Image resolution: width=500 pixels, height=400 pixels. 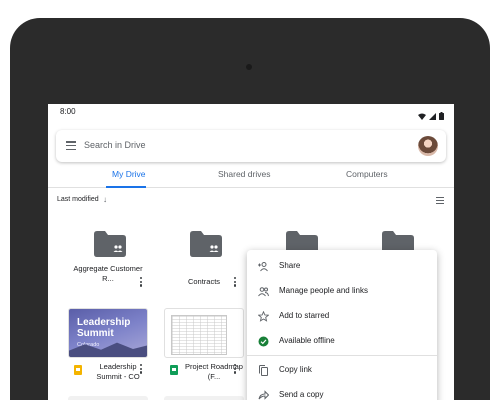 What do you see at coordinates (104, 328) in the screenshot?
I see `thumbnail-title: Leadership Summit` at bounding box center [104, 328].